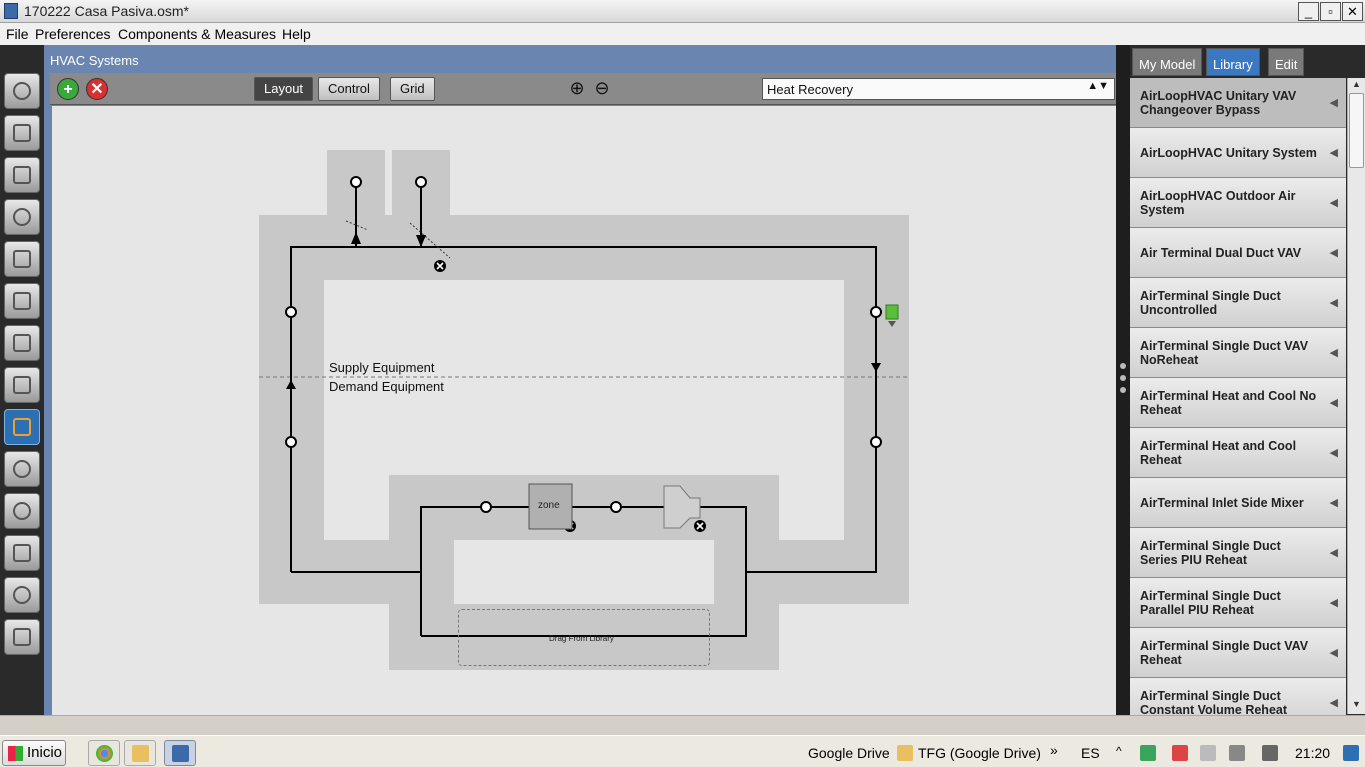  Describe the element at coordinates (849, 753) in the screenshot. I see `google-drive-toolbar: Google Drive` at that location.